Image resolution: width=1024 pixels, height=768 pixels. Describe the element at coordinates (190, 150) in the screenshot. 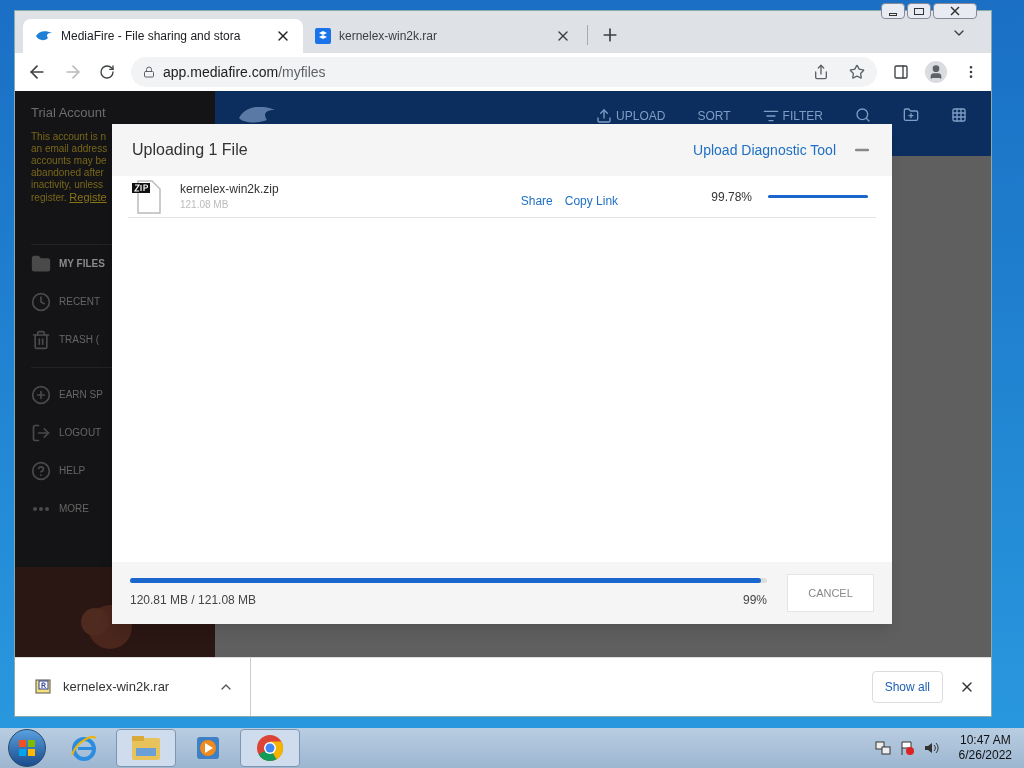

I see `dialog-title: Uploading 1 File` at that location.